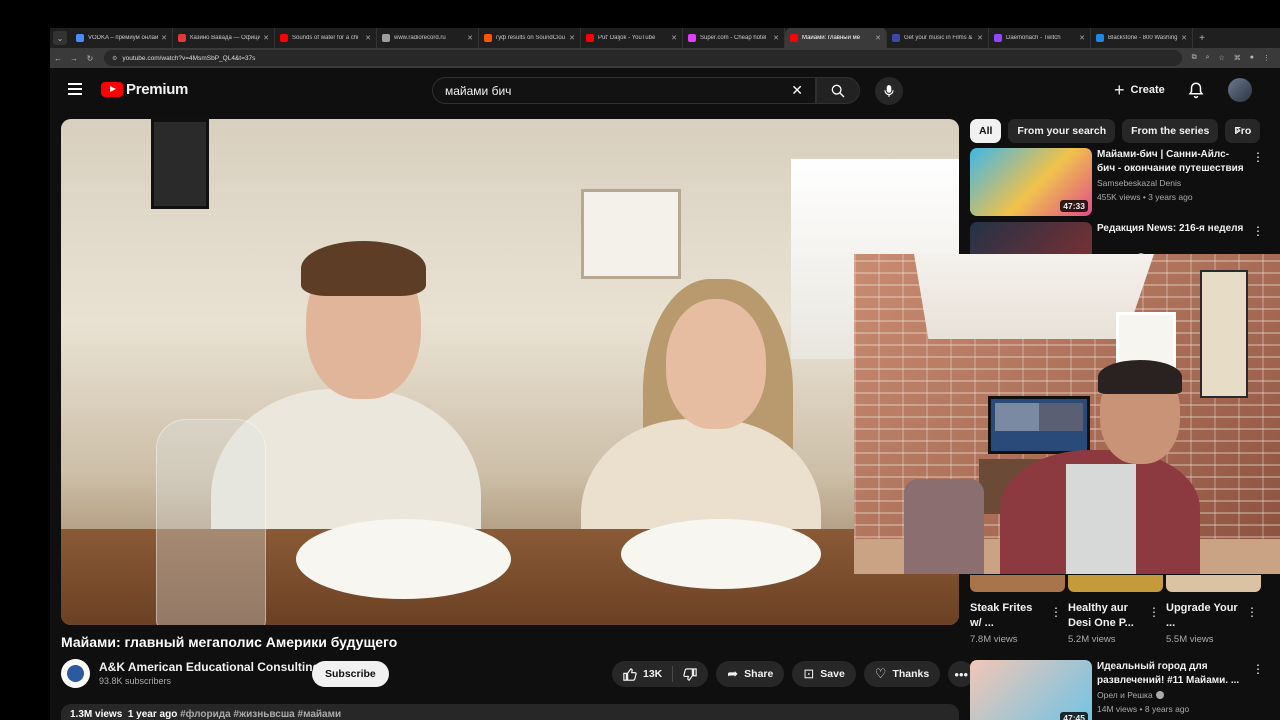  What do you see at coordinates (60, 38) in the screenshot?
I see `tab-search-icon: ⌄` at bounding box center [60, 38].